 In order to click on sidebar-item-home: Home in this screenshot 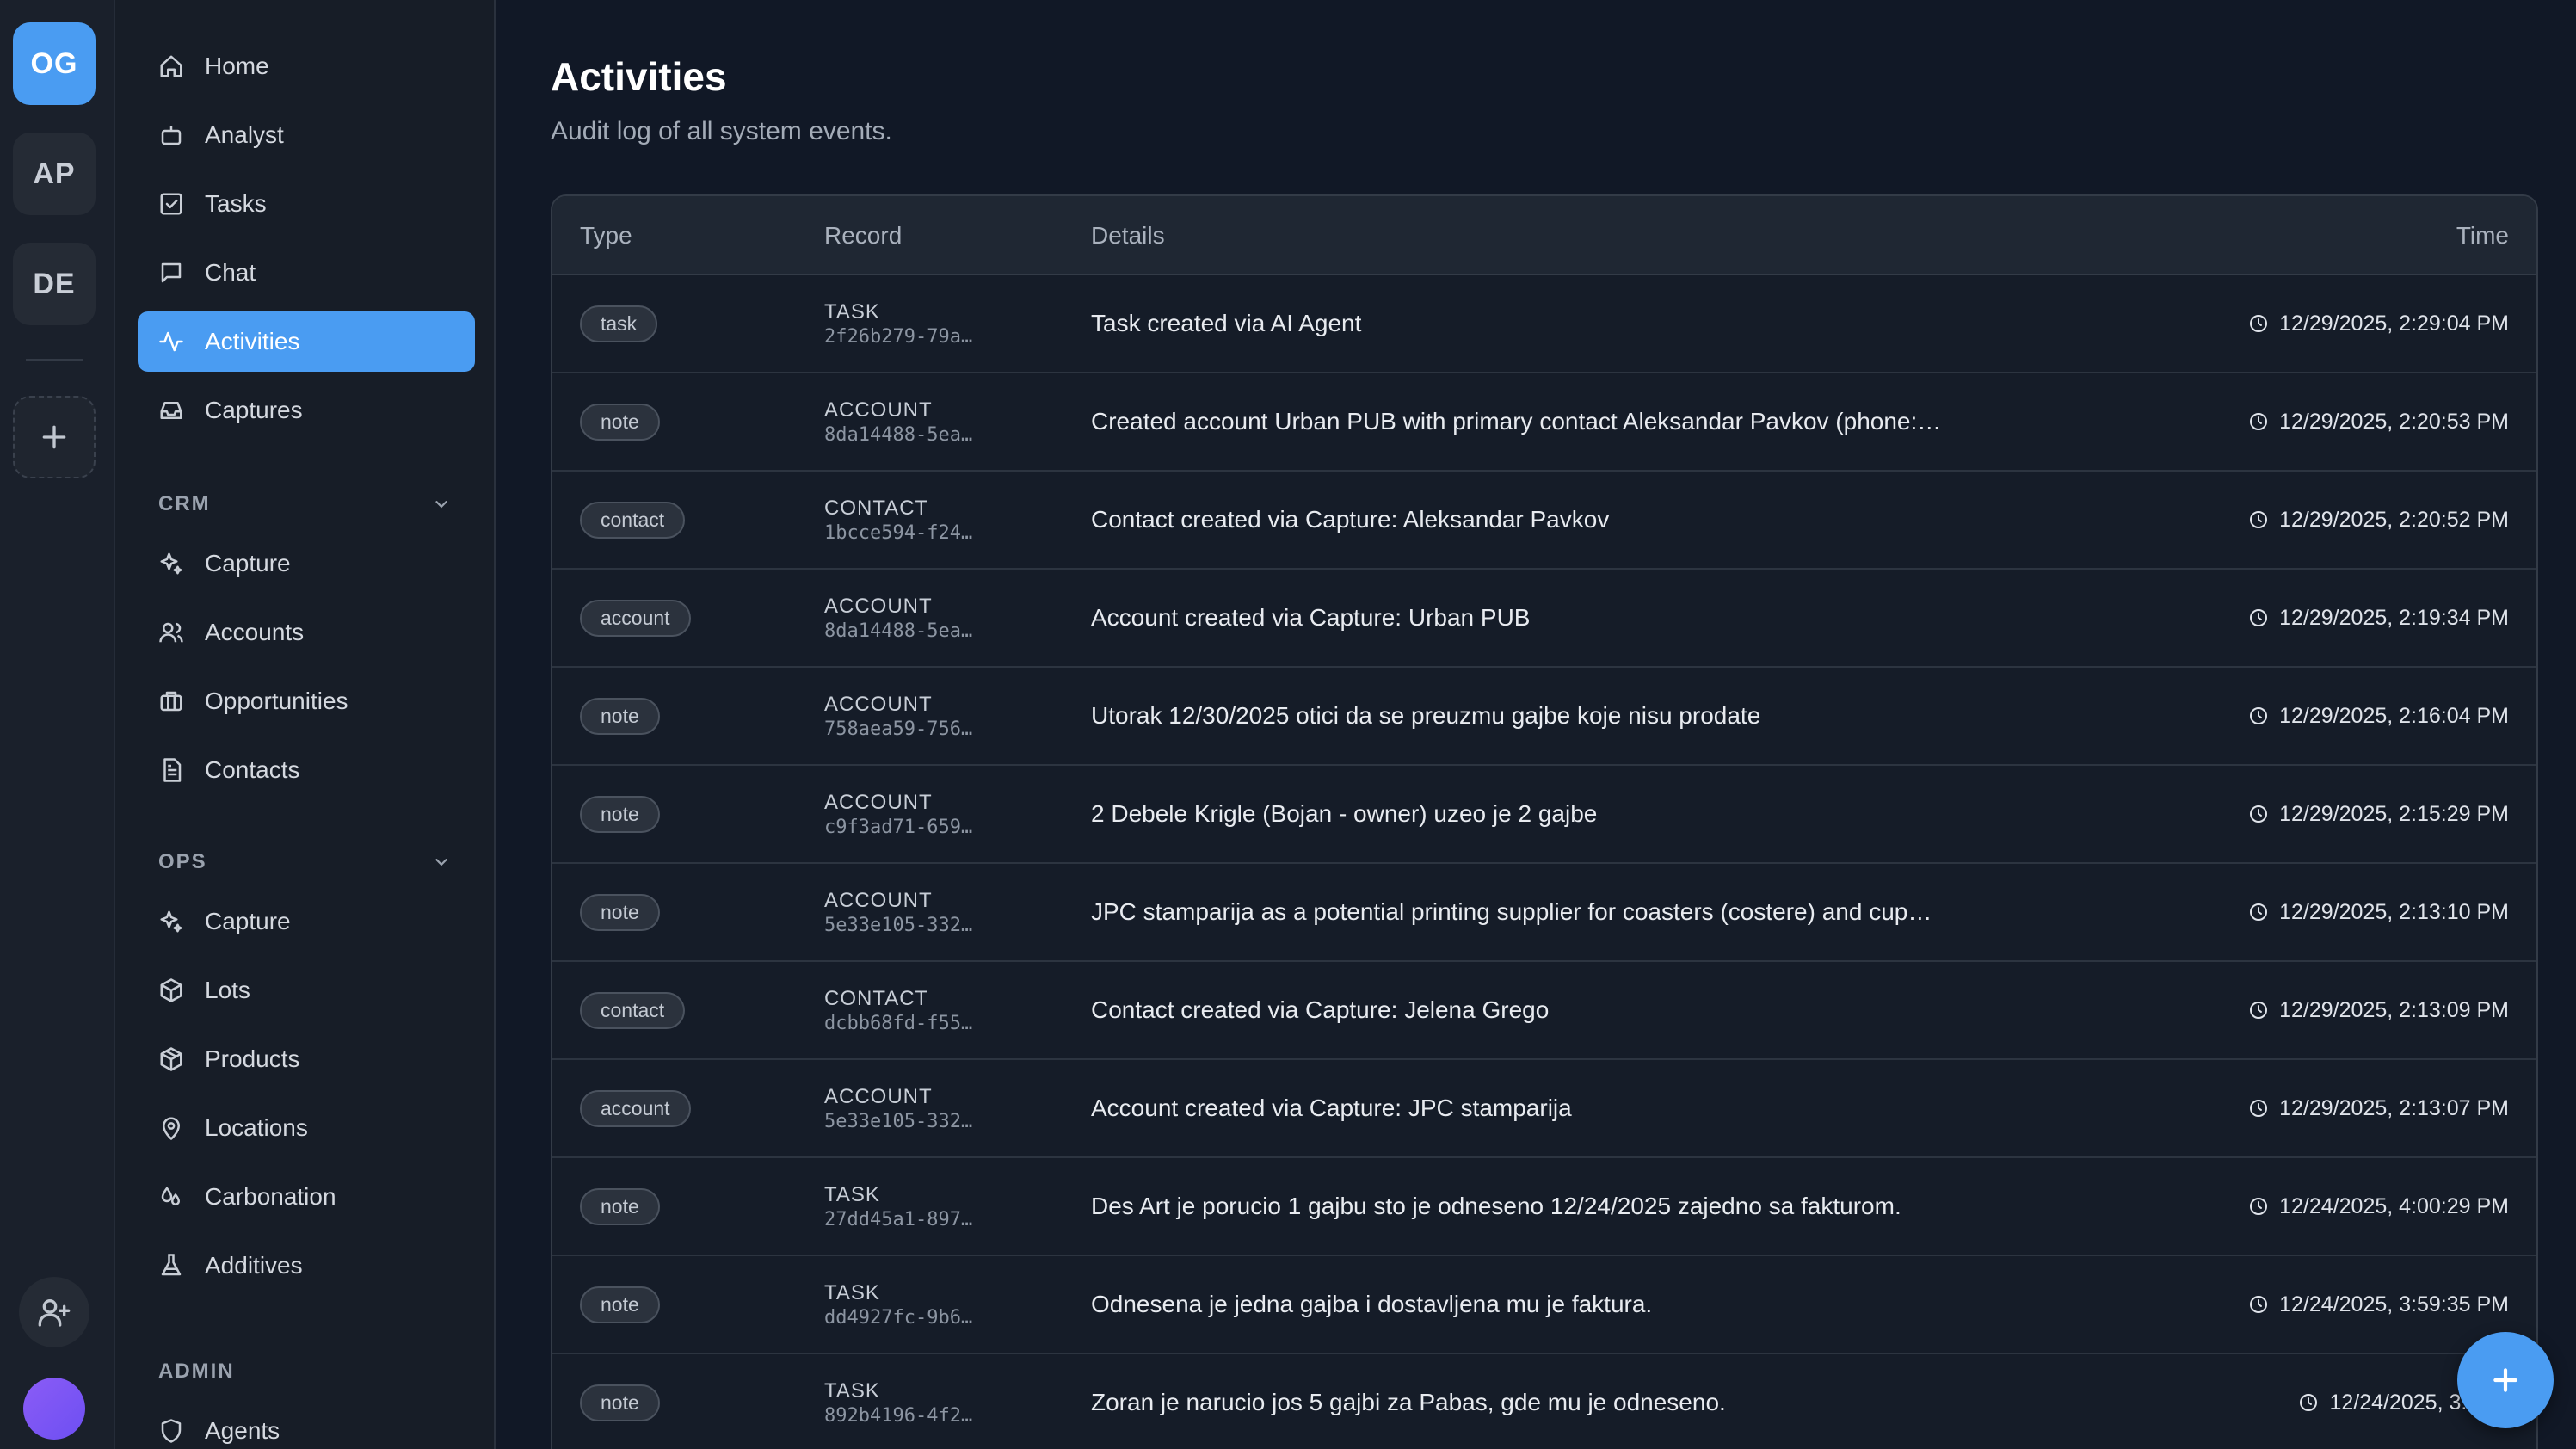, I will do `click(306, 66)`.